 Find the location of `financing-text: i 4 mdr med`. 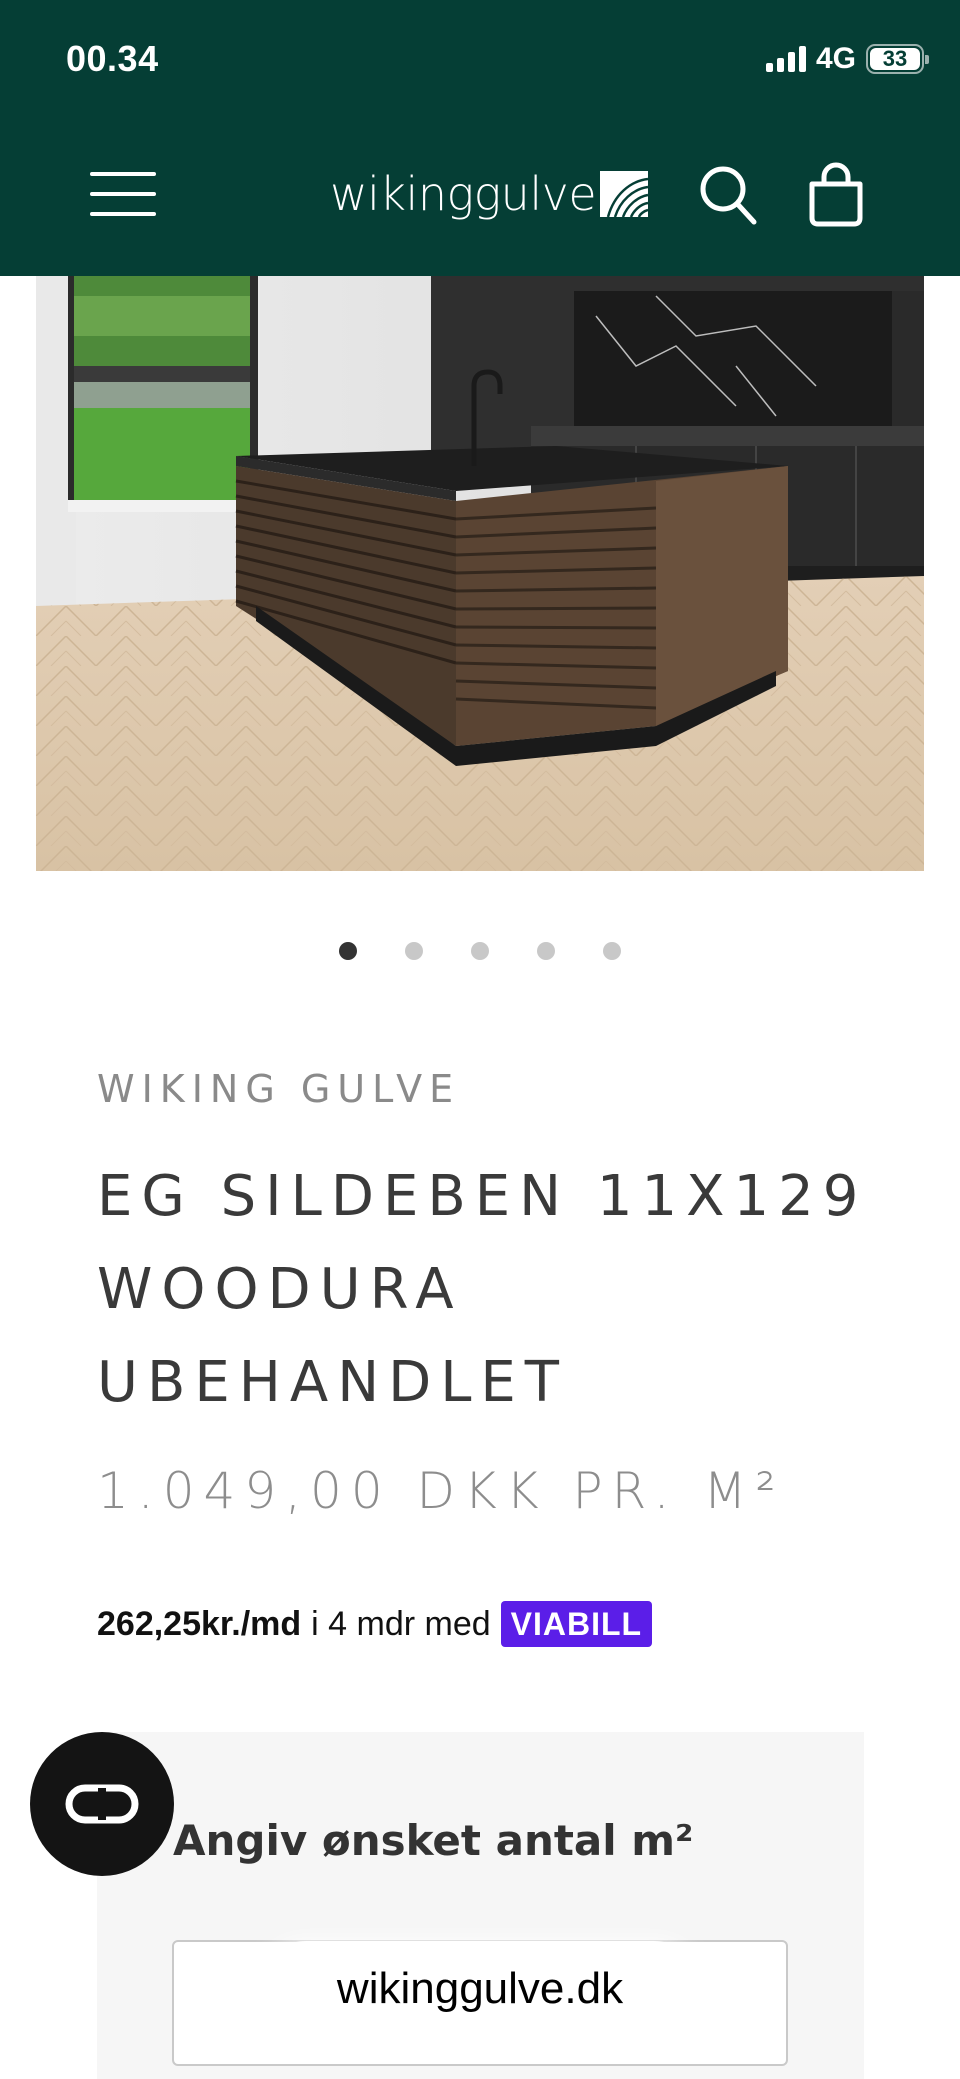

financing-text: i 4 mdr med is located at coordinates (401, 1623).